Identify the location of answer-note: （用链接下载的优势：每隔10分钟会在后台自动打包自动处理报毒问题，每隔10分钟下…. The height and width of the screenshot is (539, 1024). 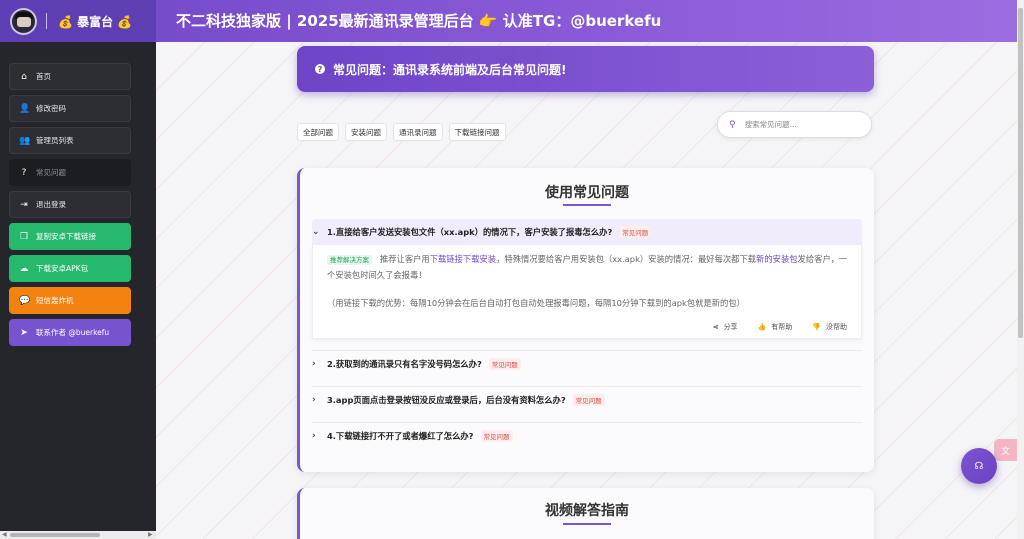
(536, 303).